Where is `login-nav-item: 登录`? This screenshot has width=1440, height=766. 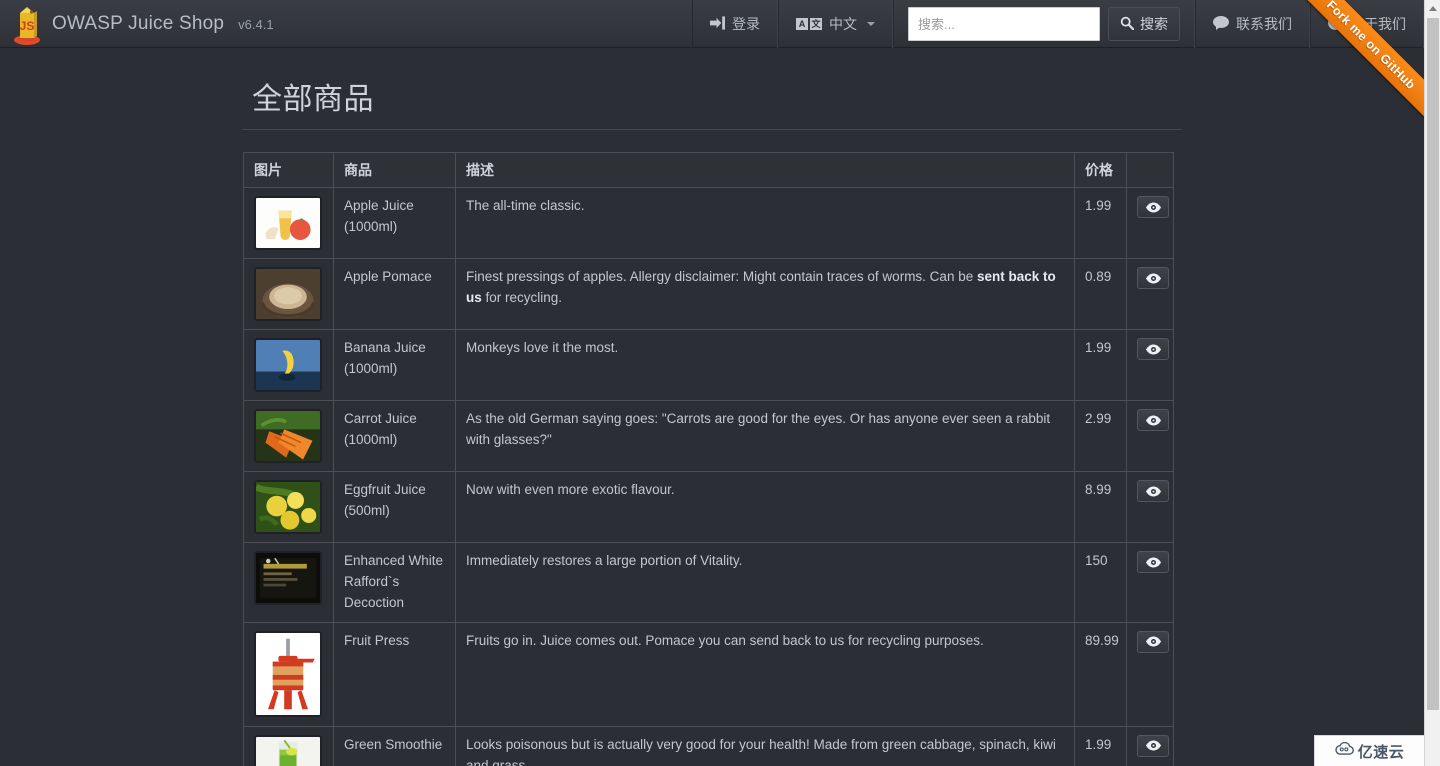
login-nav-item: 登录 is located at coordinates (735, 24).